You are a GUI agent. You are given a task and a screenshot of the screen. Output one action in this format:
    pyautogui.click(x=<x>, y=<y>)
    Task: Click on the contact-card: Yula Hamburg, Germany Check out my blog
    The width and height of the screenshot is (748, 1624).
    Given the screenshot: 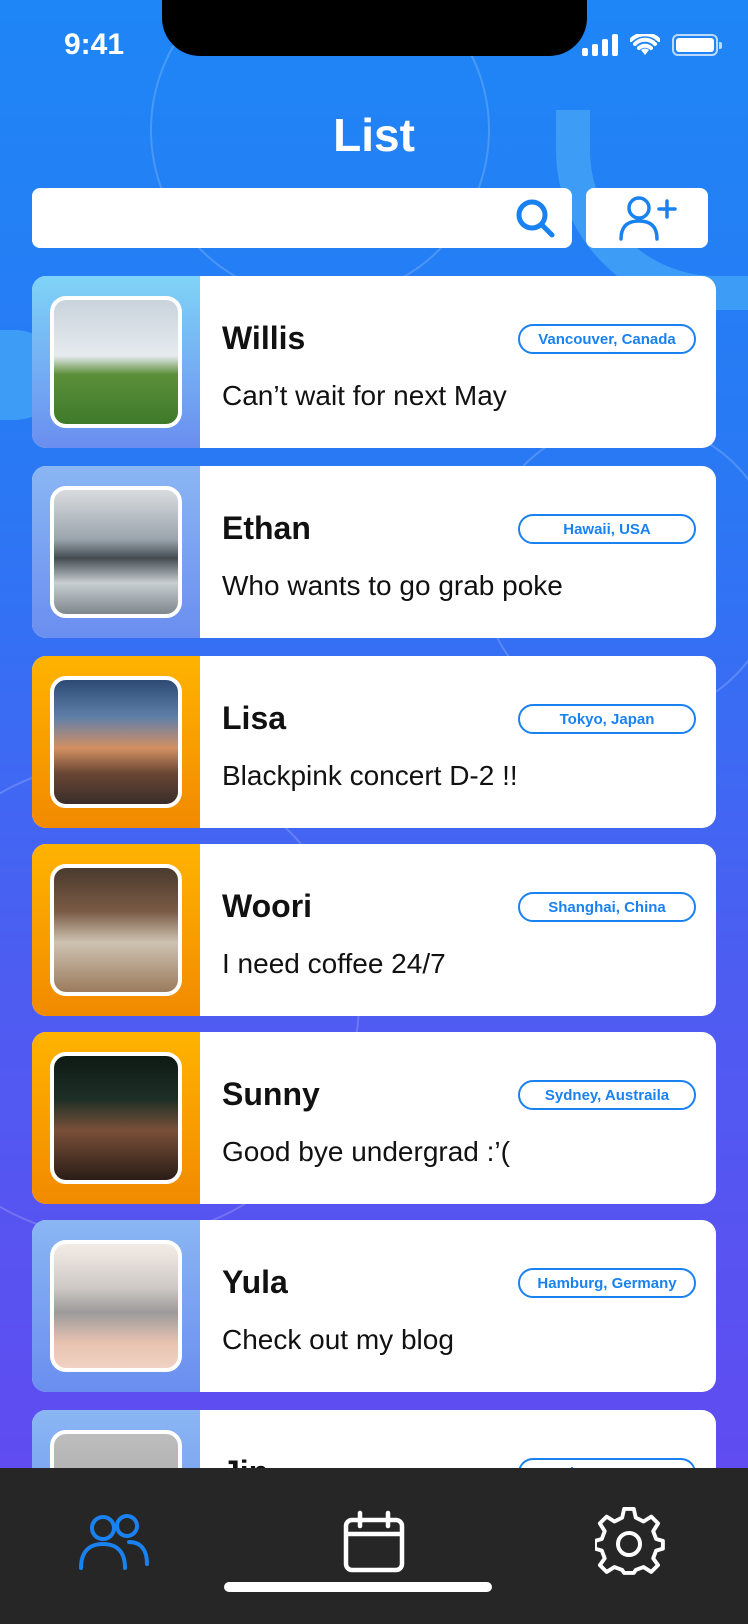 What is the action you would take?
    pyautogui.click(x=374, y=1306)
    